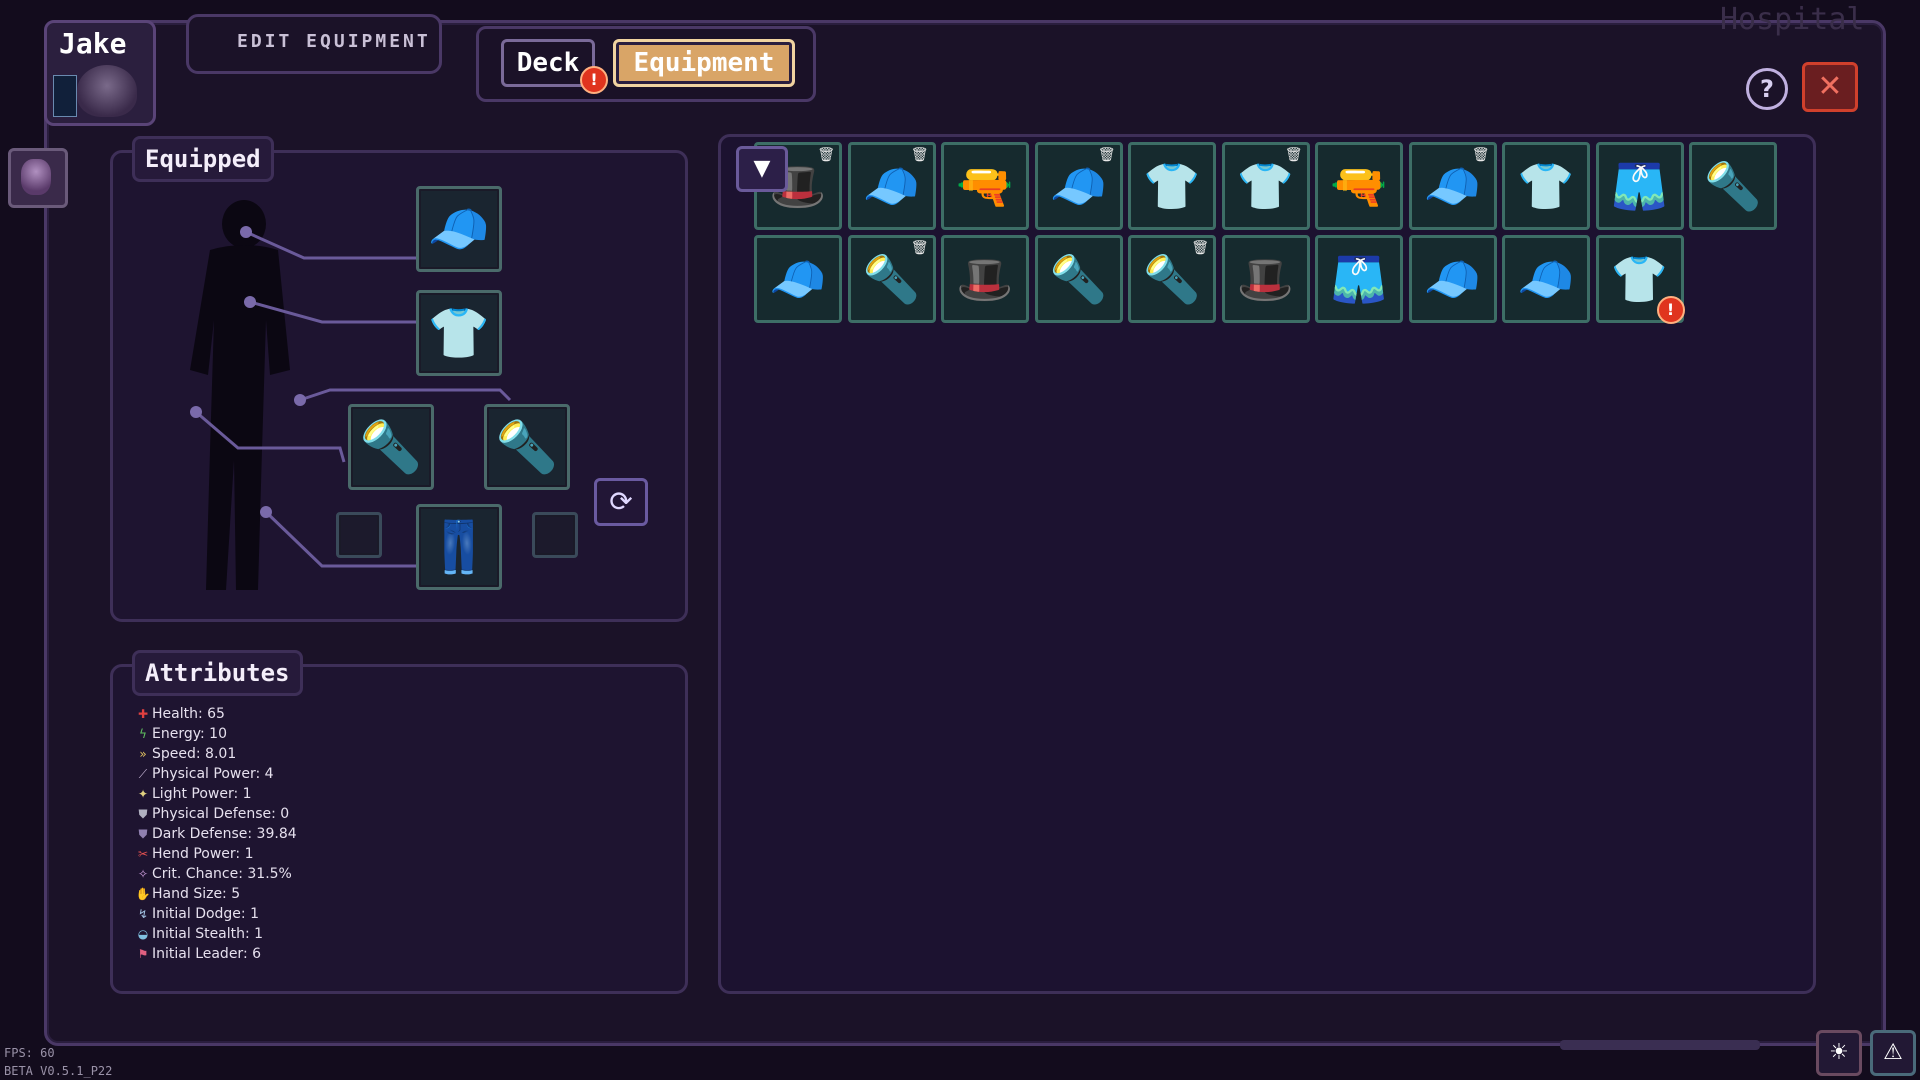 This screenshot has height=1080, width=1920. Describe the element at coordinates (143, 734) in the screenshot. I see `energy-icon: ϟ` at that location.